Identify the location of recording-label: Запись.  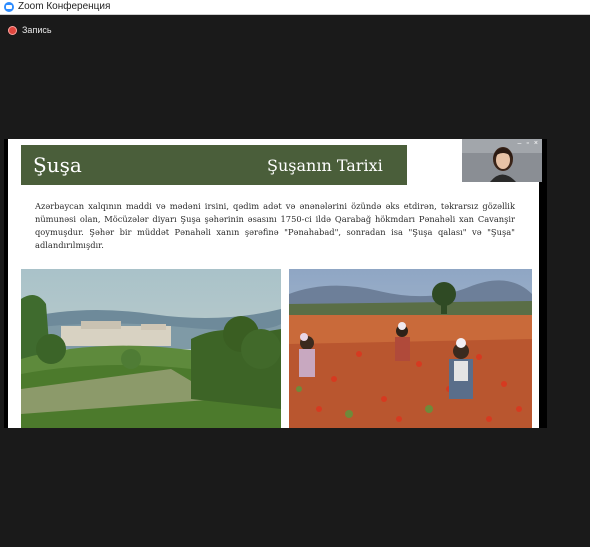
(37, 30).